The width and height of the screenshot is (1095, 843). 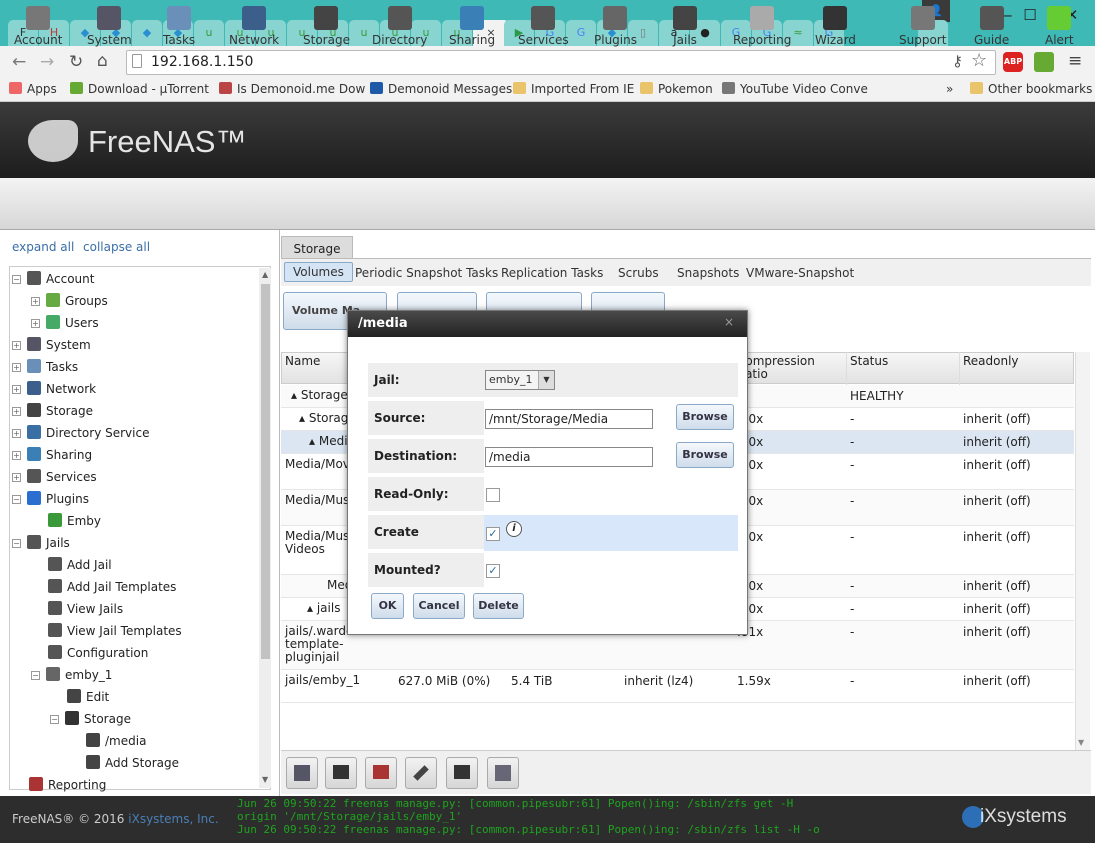 What do you see at coordinates (47, 62) in the screenshot?
I see `forward-icon: →` at bounding box center [47, 62].